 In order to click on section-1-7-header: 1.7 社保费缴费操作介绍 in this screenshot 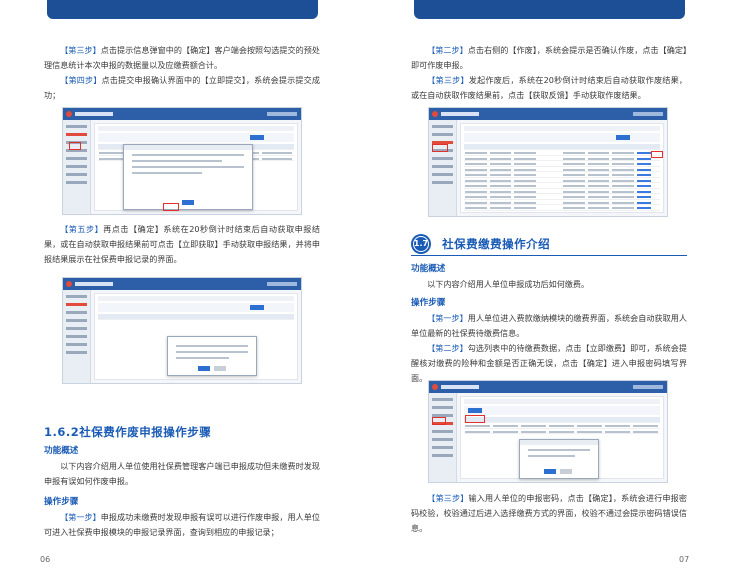, I will do `click(549, 245)`.